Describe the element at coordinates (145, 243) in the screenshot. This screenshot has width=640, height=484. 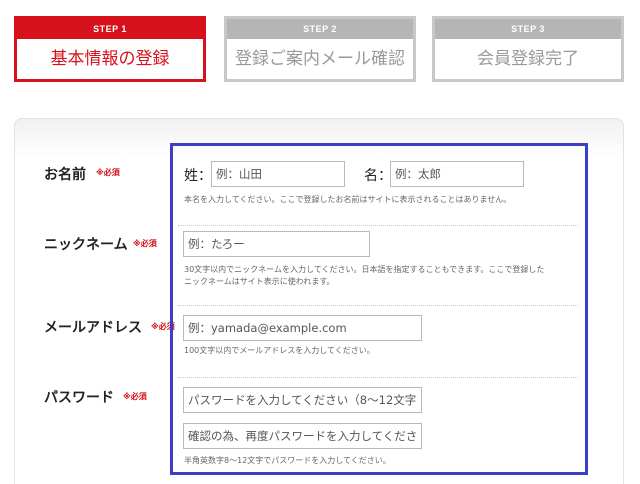
I see `nickname-required-mark: ※必須` at that location.